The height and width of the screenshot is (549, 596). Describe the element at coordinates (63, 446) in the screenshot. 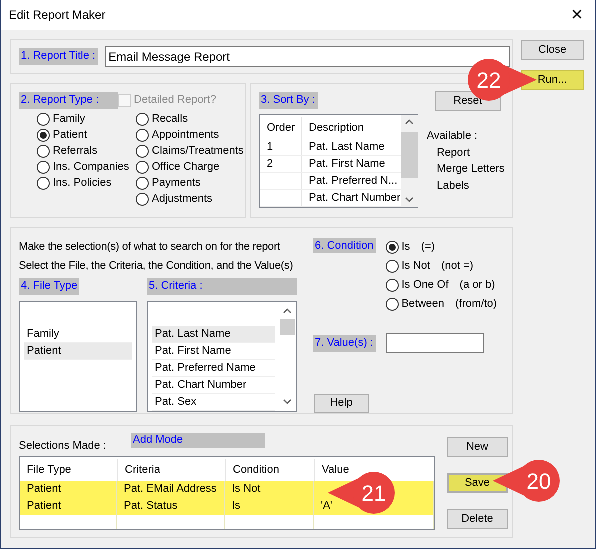

I see `selections-label: Selections Made :` at that location.